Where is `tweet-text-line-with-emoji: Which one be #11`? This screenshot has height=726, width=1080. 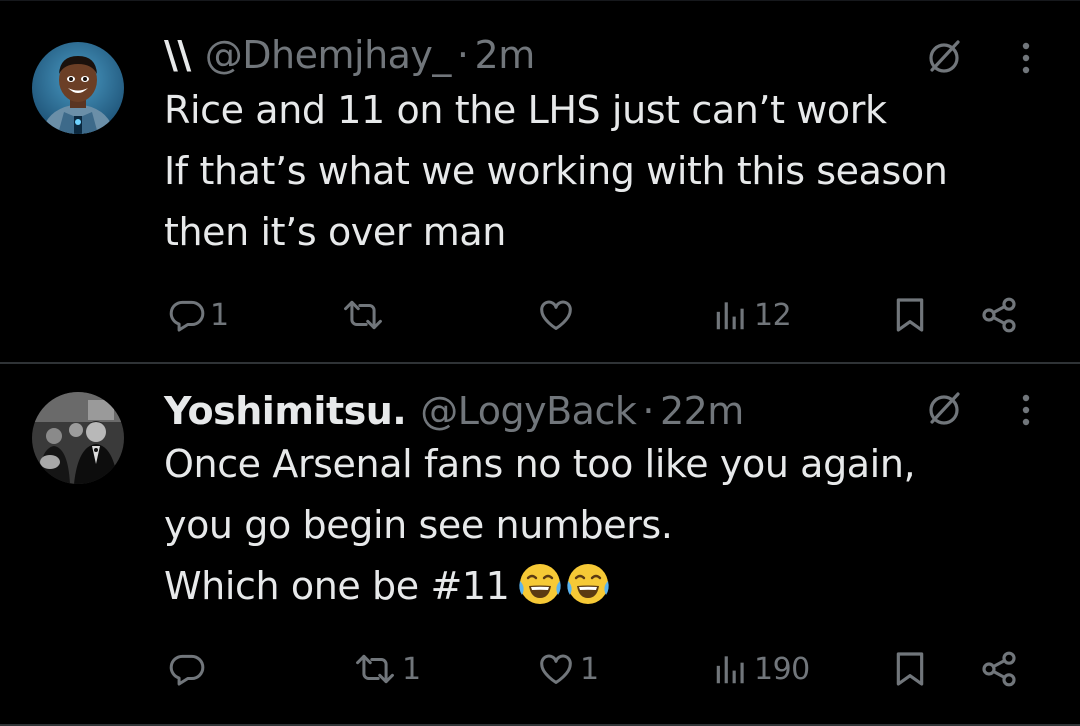 tweet-text-line-with-emoji: Which one be #11 is located at coordinates (614, 586).